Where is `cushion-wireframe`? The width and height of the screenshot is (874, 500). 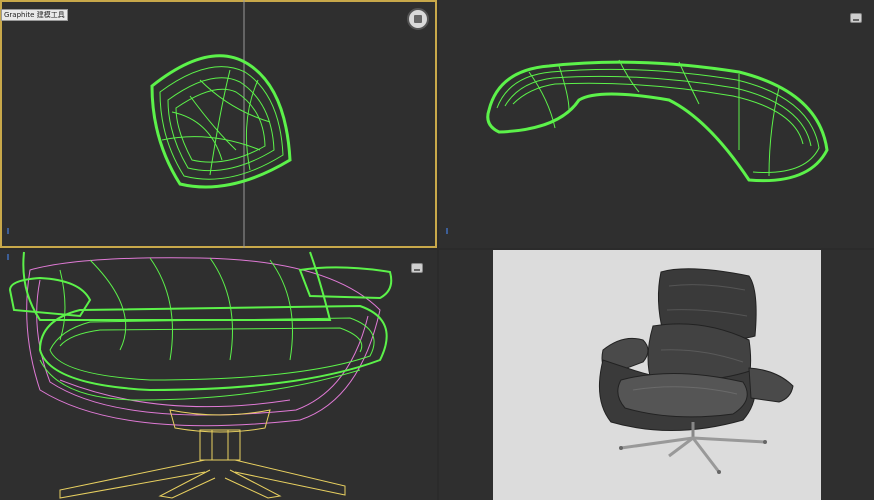 cushion-wireframe is located at coordinates (221, 124).